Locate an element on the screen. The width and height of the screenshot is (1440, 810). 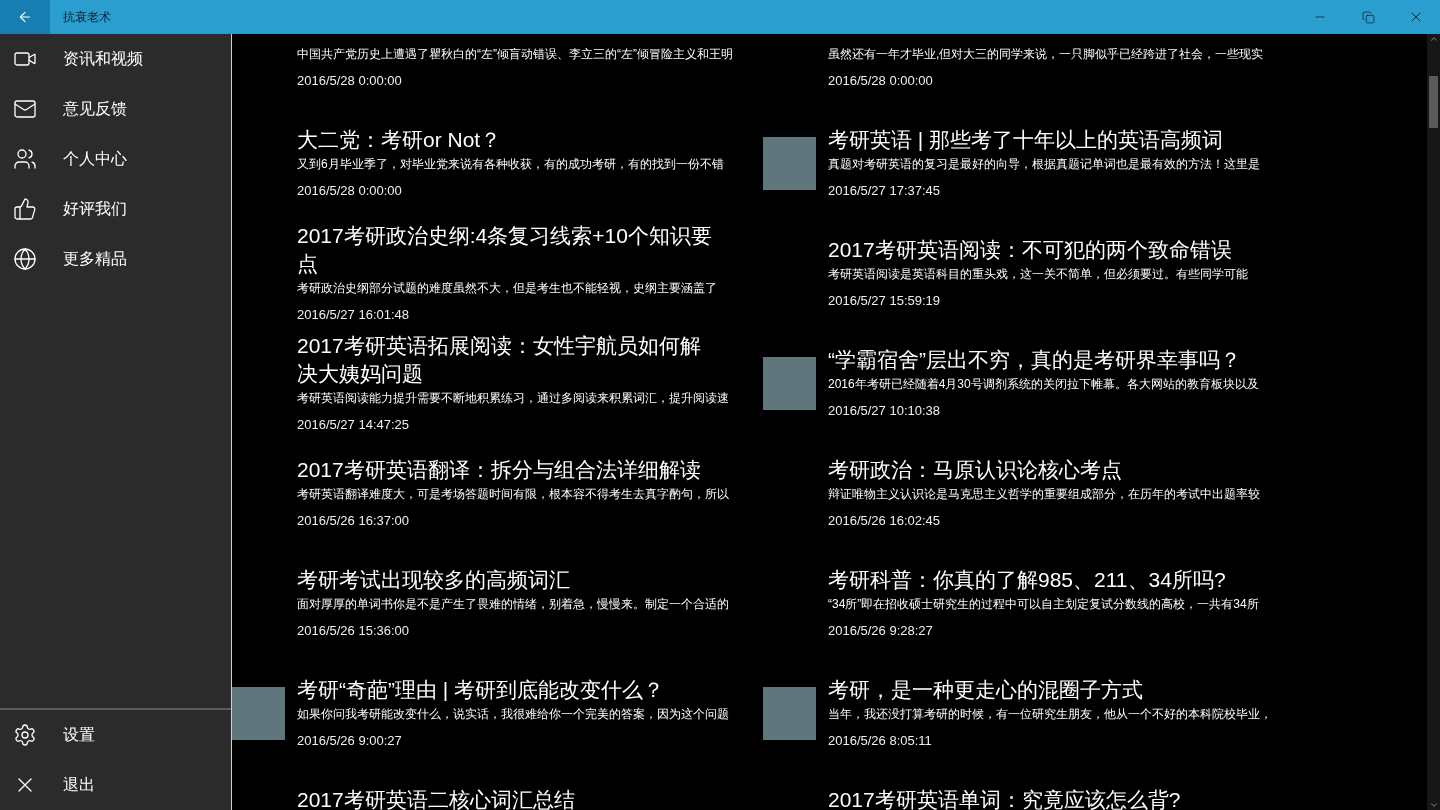
envelope-icon is located at coordinates (25, 109).